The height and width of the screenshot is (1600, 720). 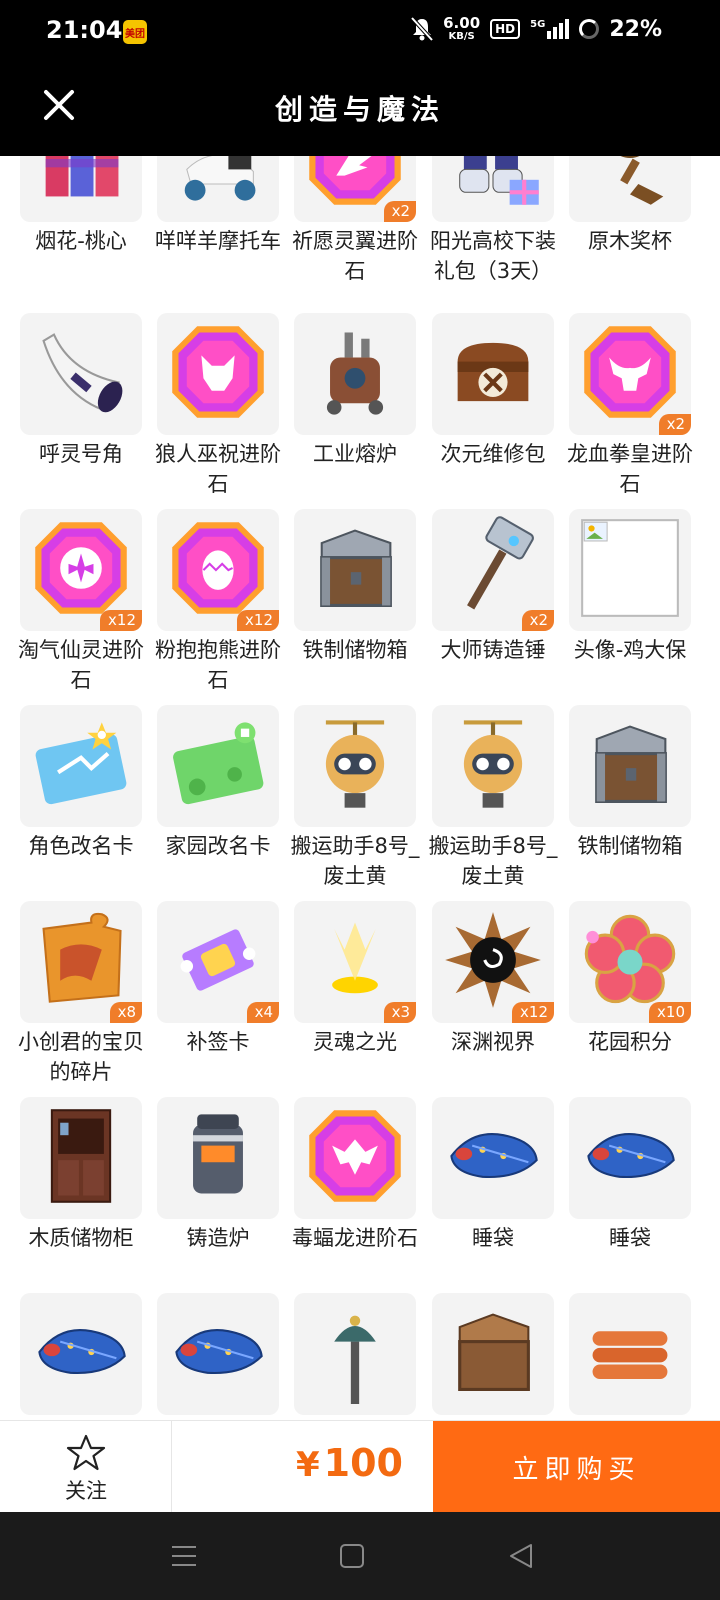 I want to click on item-card: x3 灵魂之光, so click(x=355, y=979).